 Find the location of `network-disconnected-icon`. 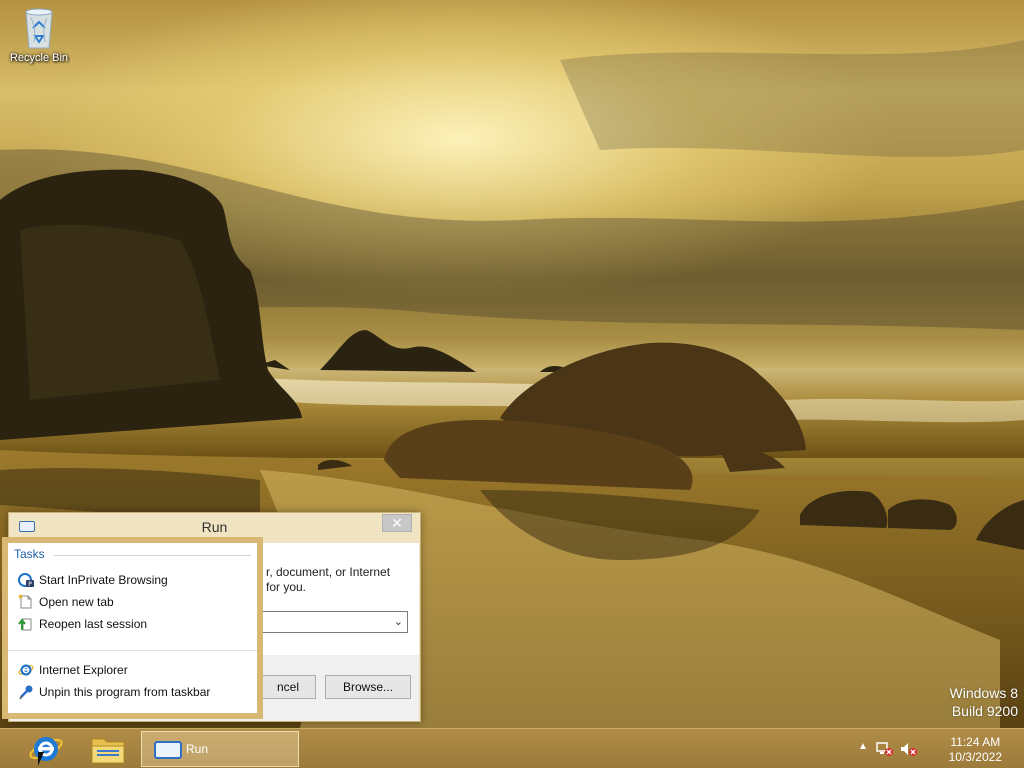

network-disconnected-icon is located at coordinates (885, 749).